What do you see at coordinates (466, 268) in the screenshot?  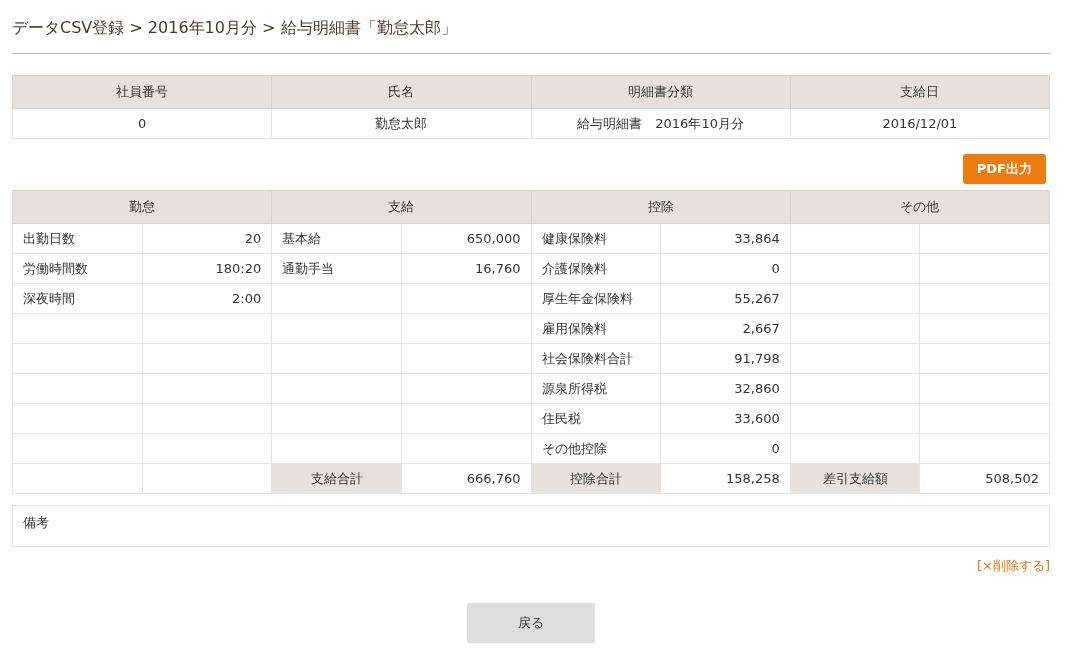 I see `item-value: 16,760` at bounding box center [466, 268].